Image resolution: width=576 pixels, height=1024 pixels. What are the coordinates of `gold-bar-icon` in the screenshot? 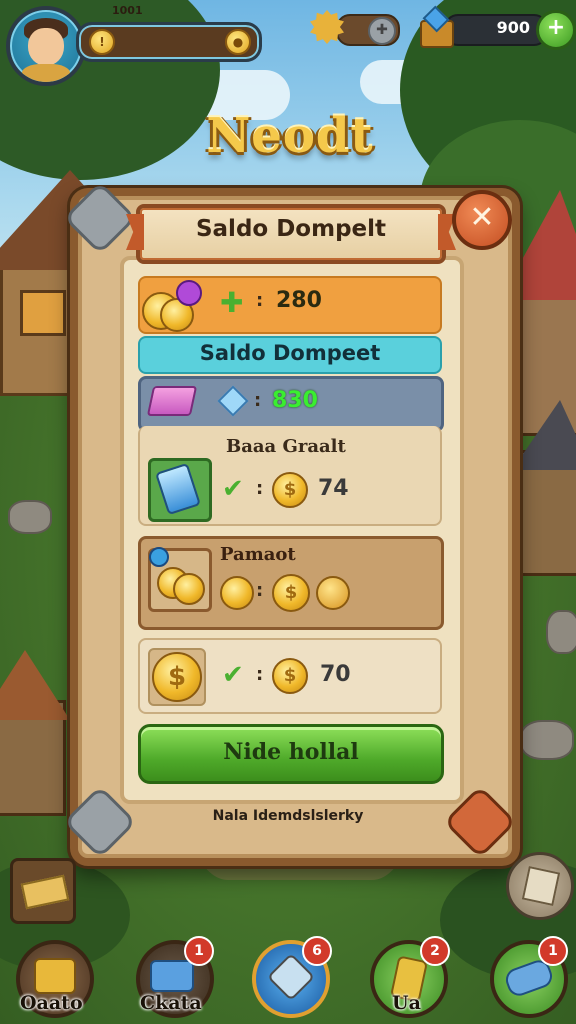 It's located at (55, 976).